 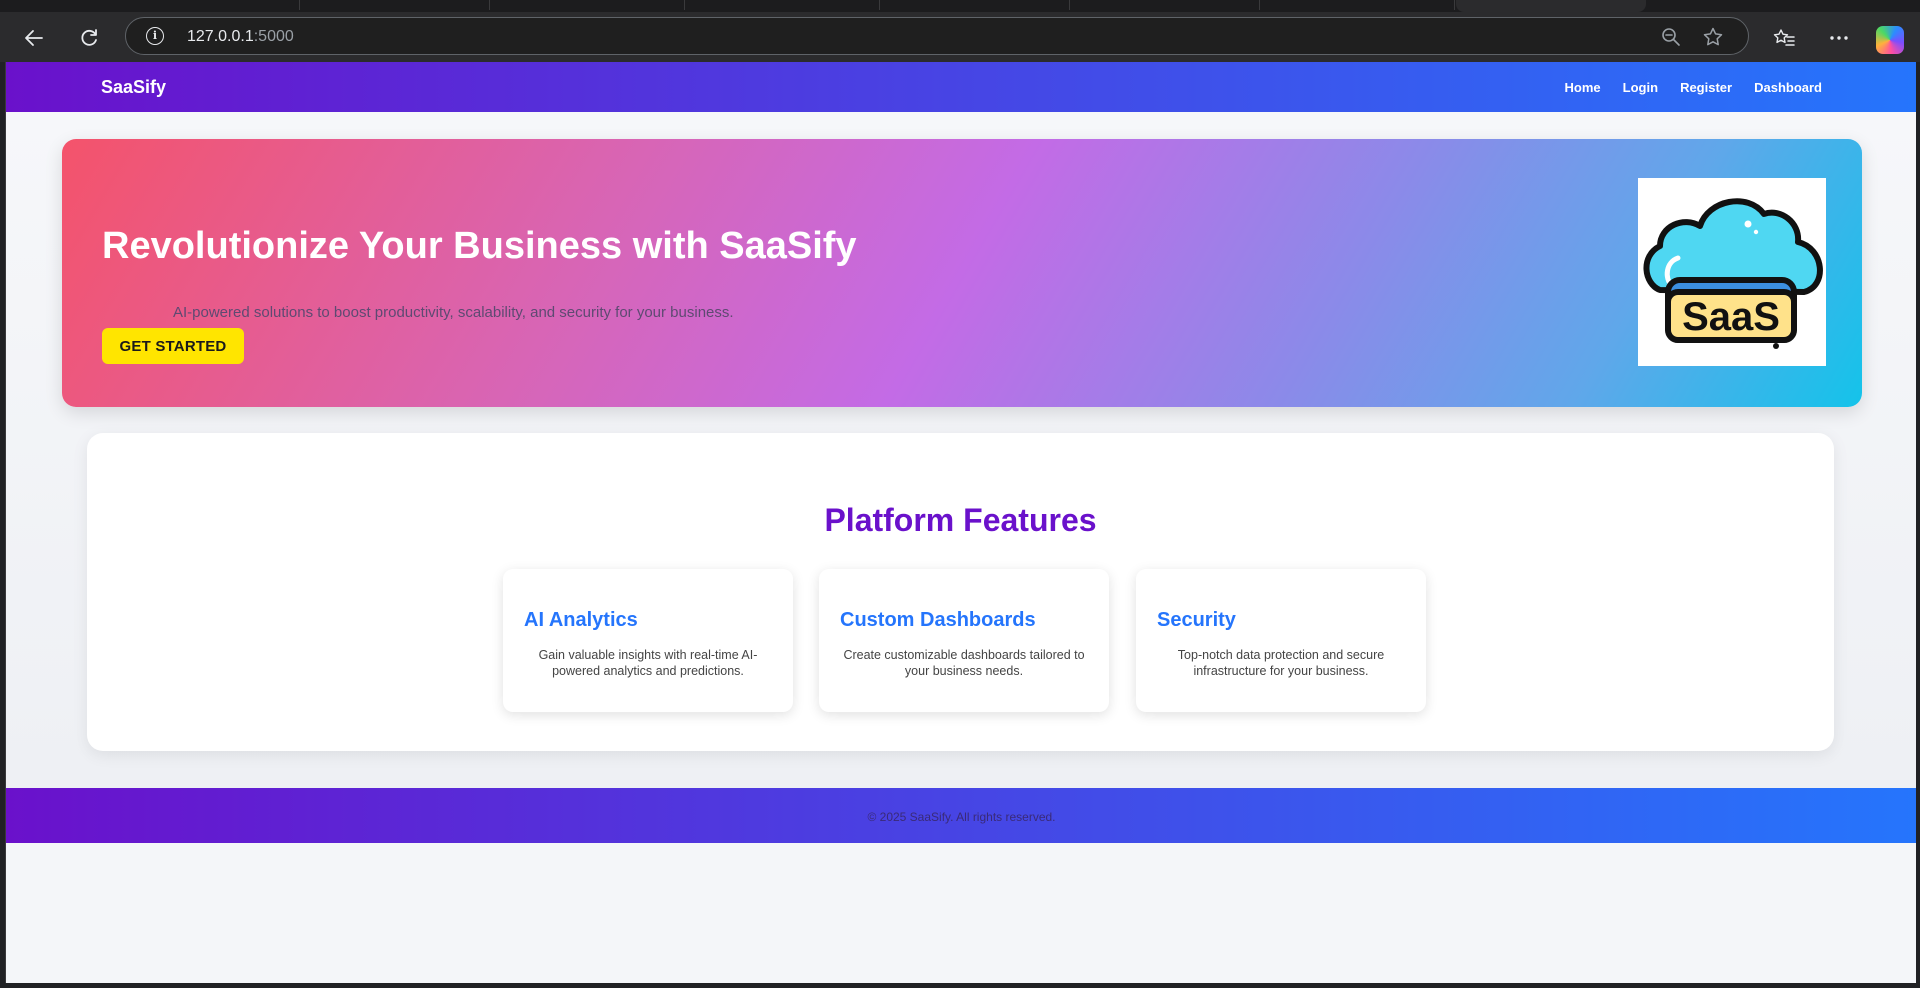 I want to click on nav-link-register: Register, so click(x=1706, y=87).